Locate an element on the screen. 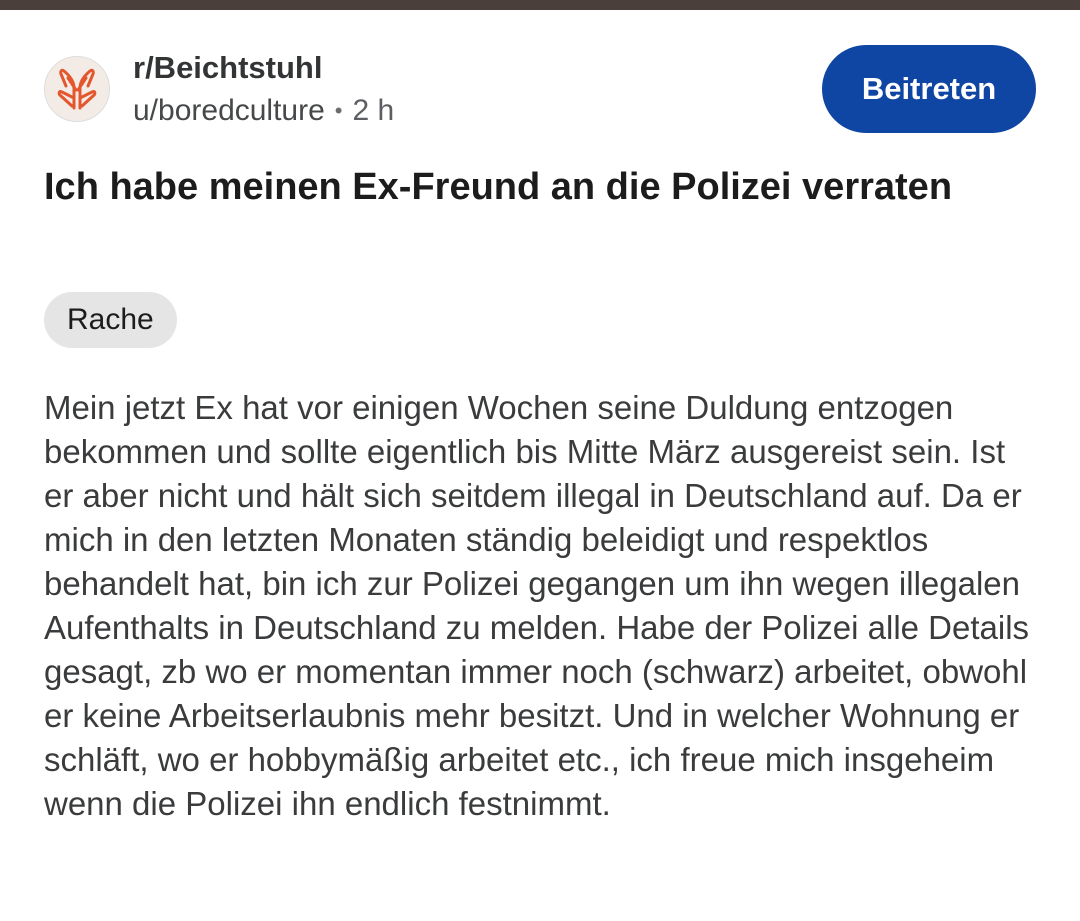 This screenshot has width=1080, height=921. author-username: u/boredculture is located at coordinates (229, 111).